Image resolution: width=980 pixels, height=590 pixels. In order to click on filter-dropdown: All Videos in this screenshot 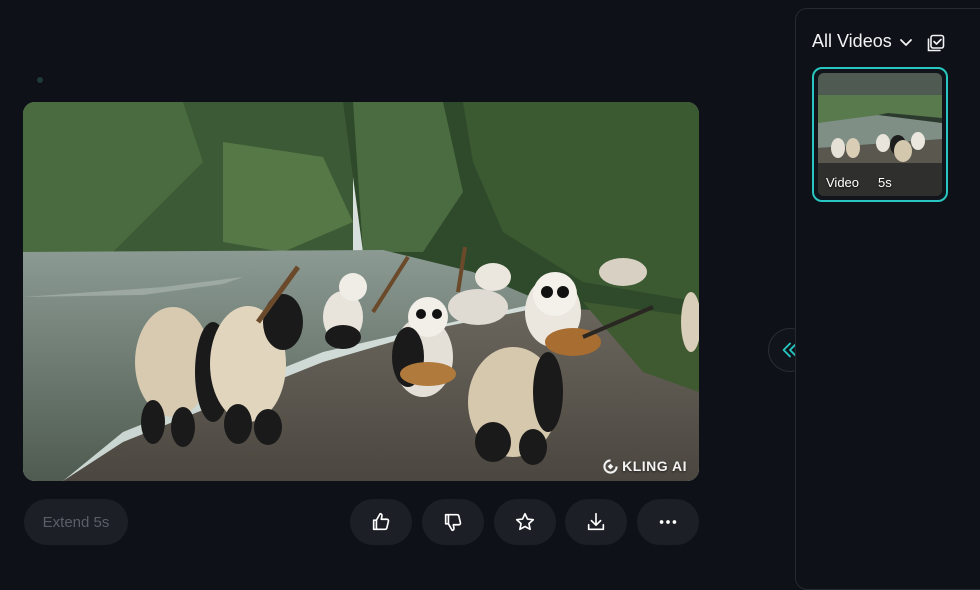, I will do `click(863, 41)`.